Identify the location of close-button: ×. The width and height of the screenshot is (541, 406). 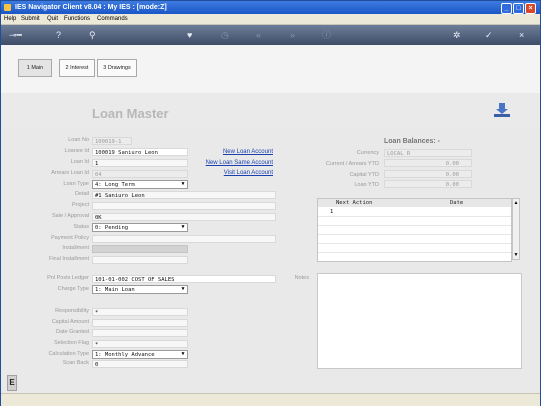
(530, 8).